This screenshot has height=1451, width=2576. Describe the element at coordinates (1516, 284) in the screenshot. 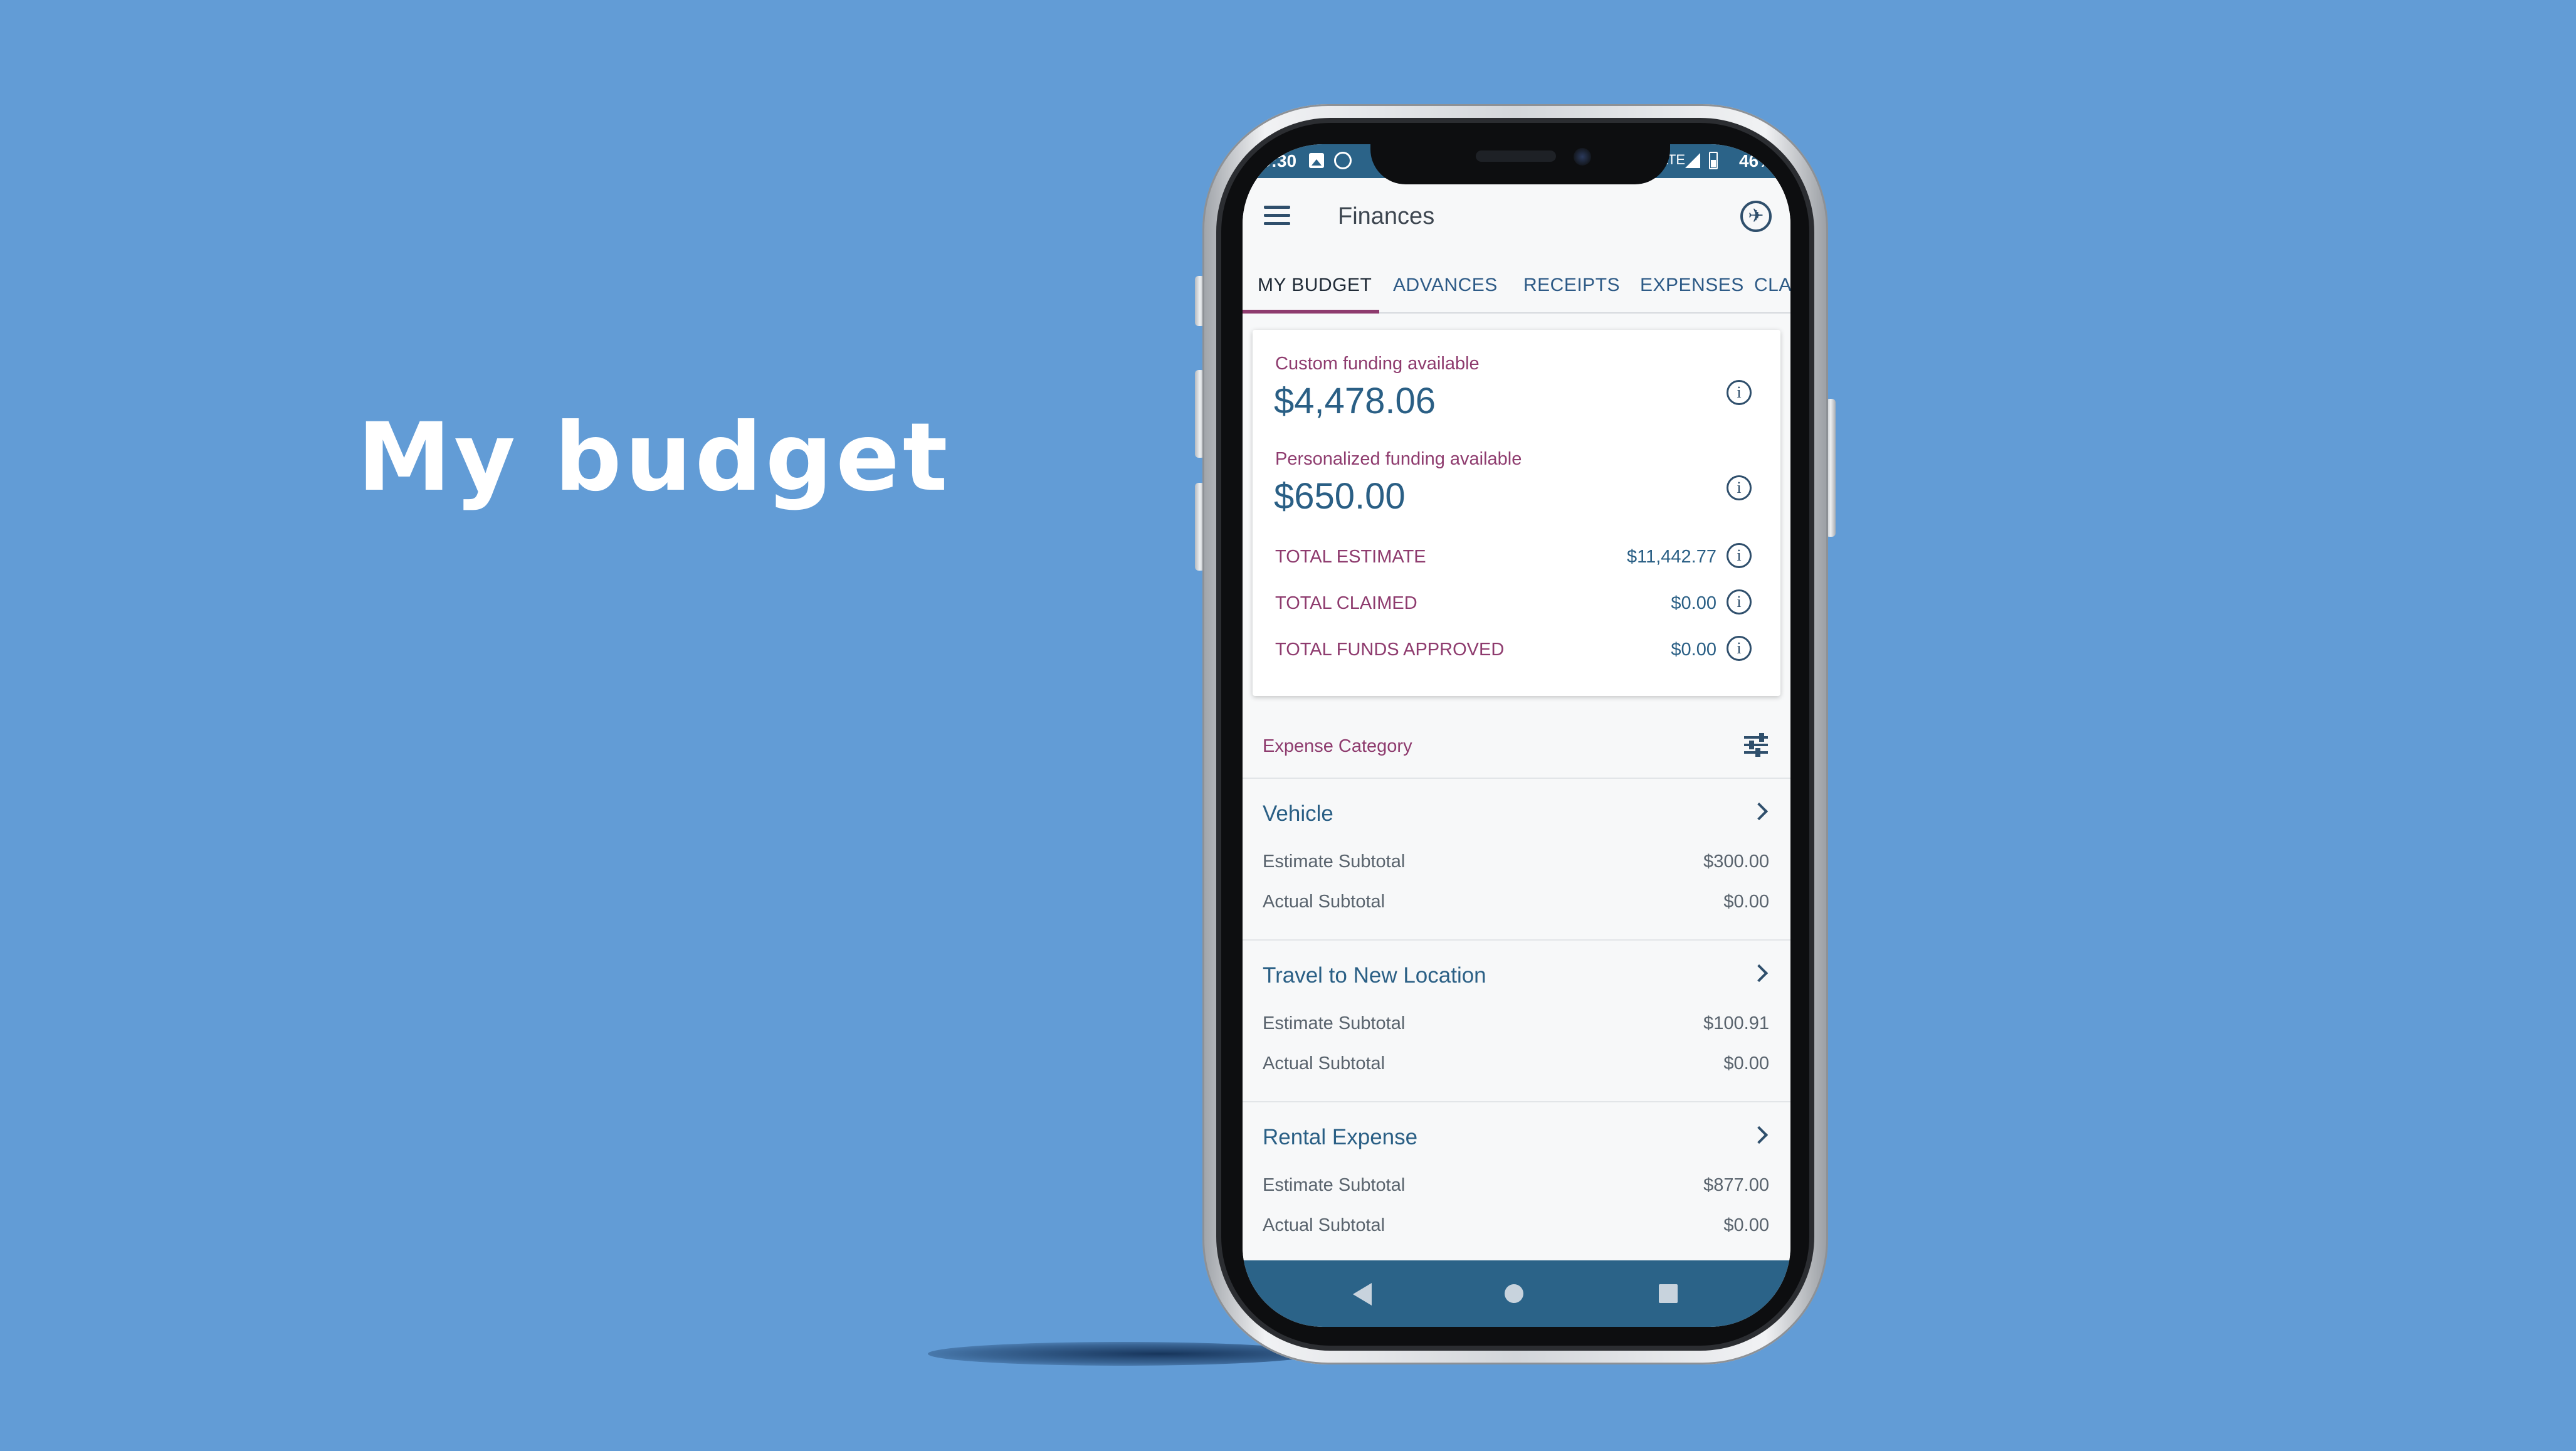

I see `tab-bar: MY BUDGET ADVANCES RECEIPTS EXPENSES CLA` at that location.